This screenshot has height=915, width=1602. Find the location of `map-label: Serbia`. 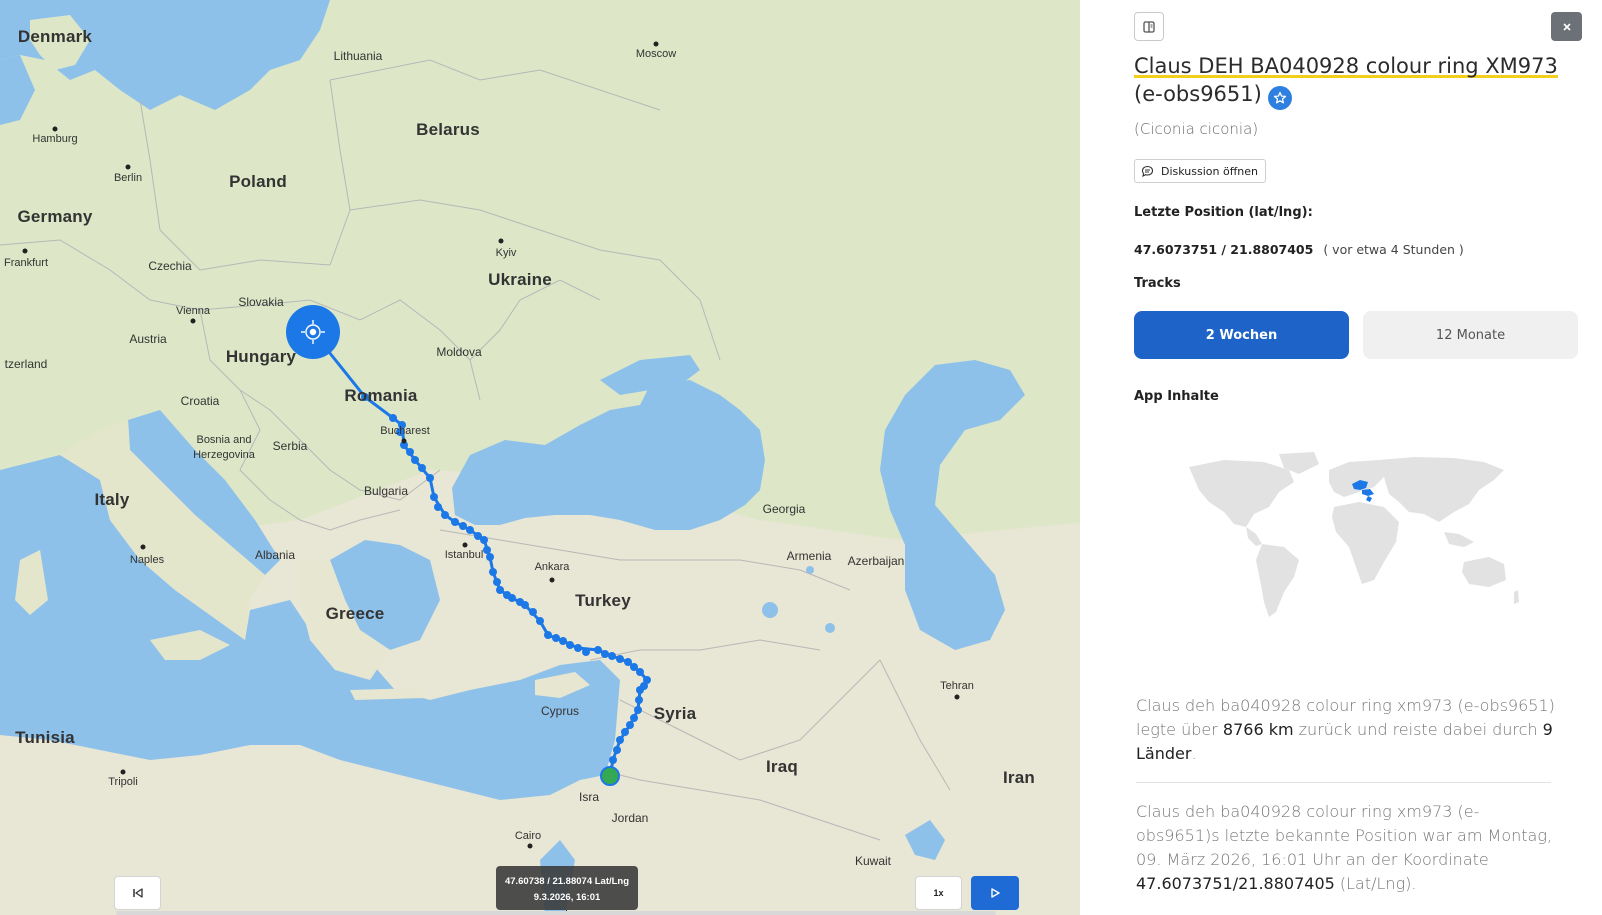

map-label: Serbia is located at coordinates (290, 446).